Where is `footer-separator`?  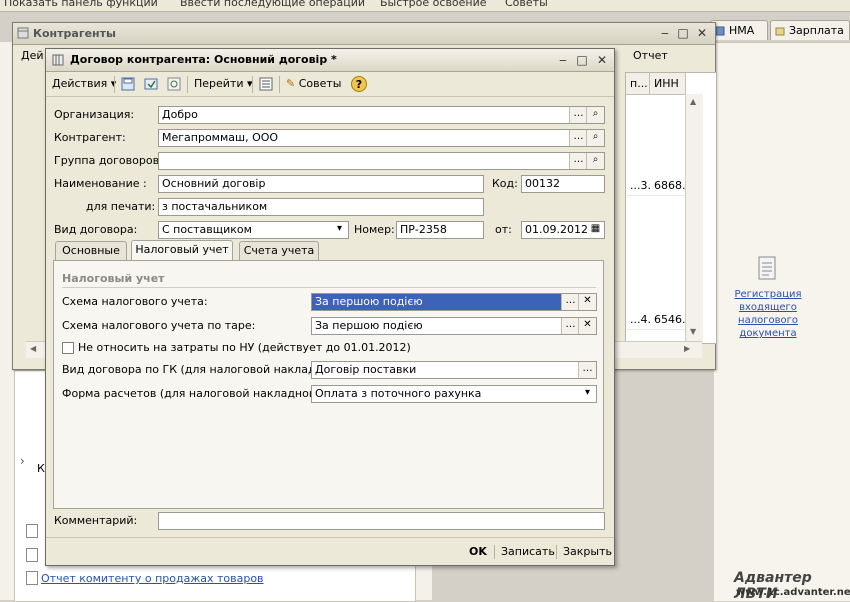 footer-separator is located at coordinates (494, 552).